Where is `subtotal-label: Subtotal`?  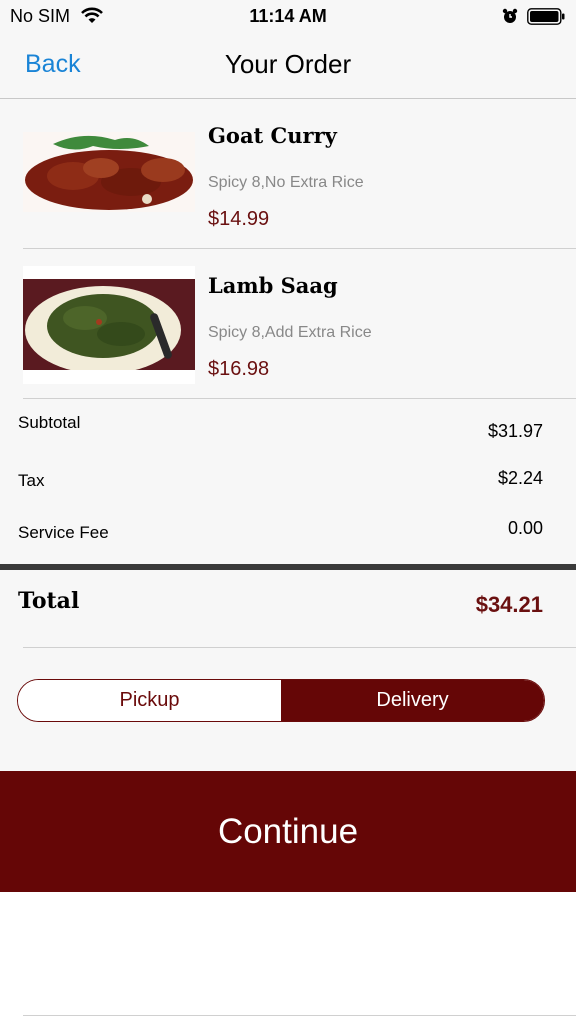 subtotal-label: Subtotal is located at coordinates (49, 422).